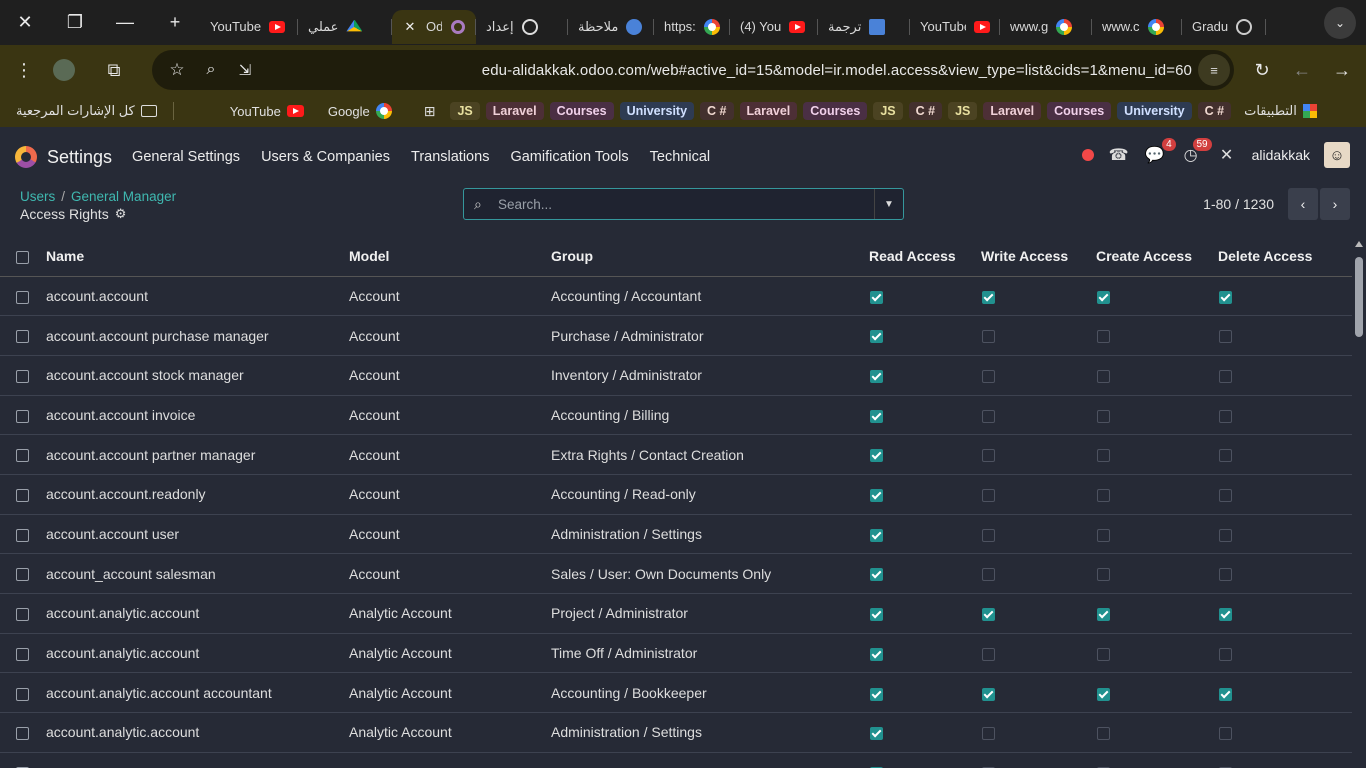 Image resolution: width=1366 pixels, height=768 pixels. Describe the element at coordinates (211, 70) in the screenshot. I see `zoom-icon: ⌕` at that location.